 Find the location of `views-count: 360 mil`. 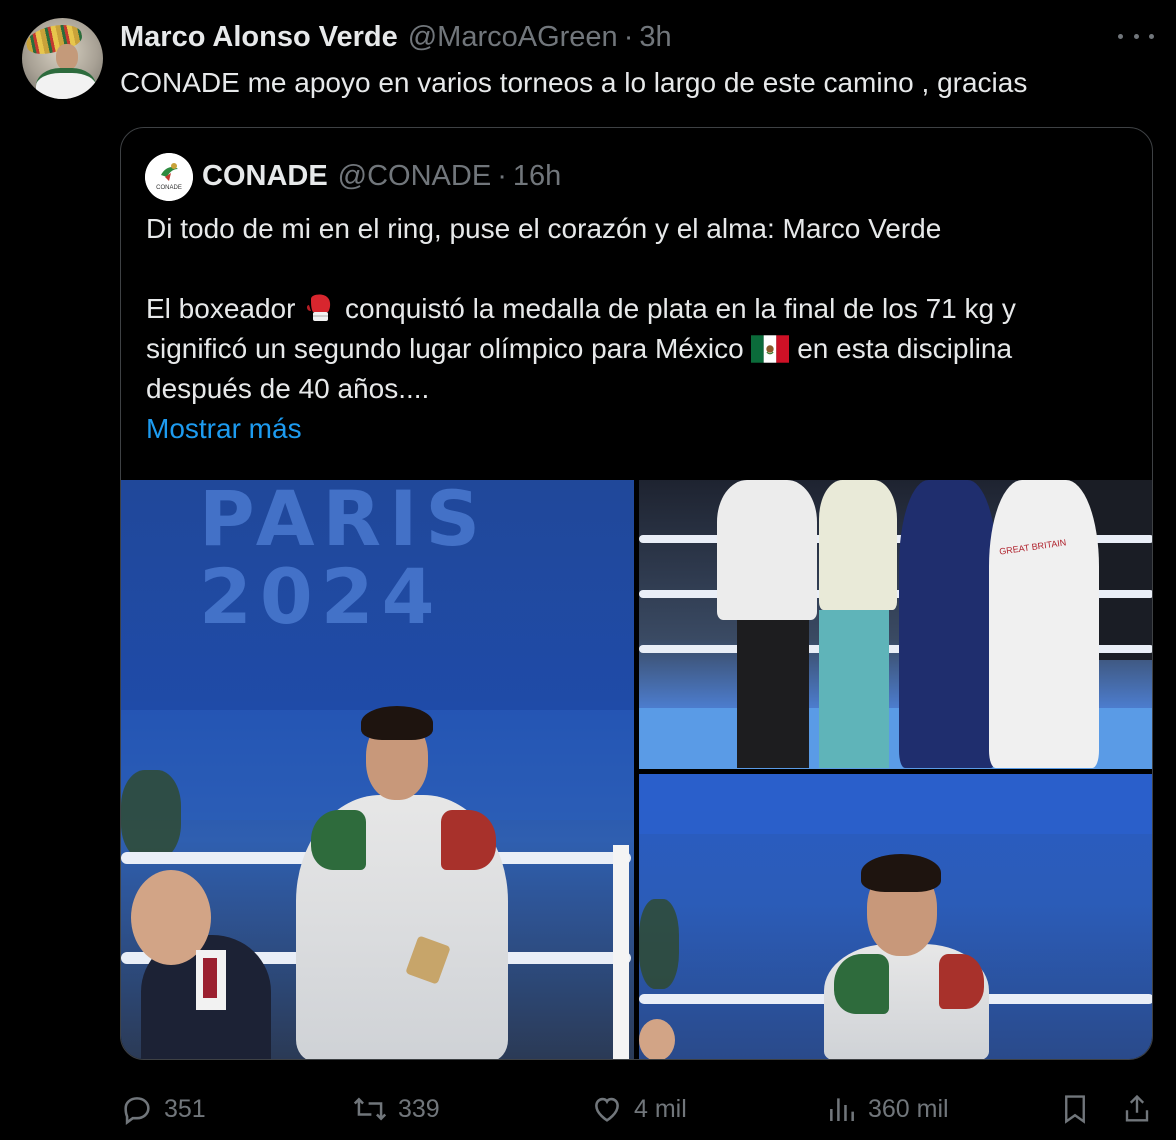

views-count: 360 mil is located at coordinates (908, 1108).